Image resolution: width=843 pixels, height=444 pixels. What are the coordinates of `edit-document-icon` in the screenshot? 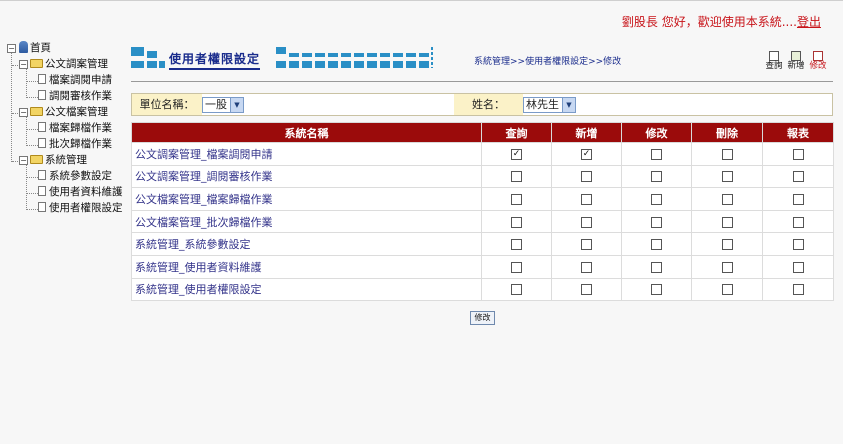 It's located at (818, 56).